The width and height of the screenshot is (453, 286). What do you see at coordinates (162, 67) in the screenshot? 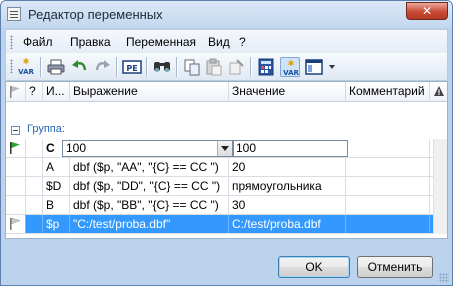
I see `find-icon` at bounding box center [162, 67].